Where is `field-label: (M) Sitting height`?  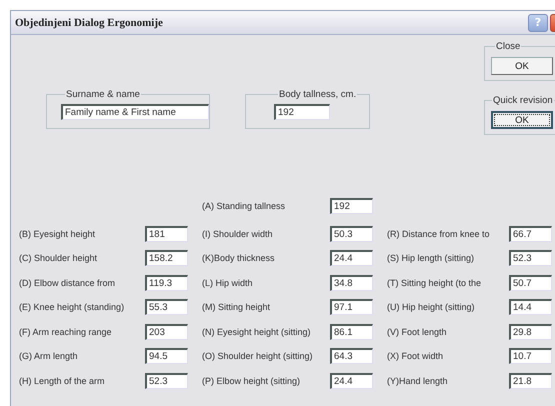
field-label: (M) Sitting height is located at coordinates (237, 307).